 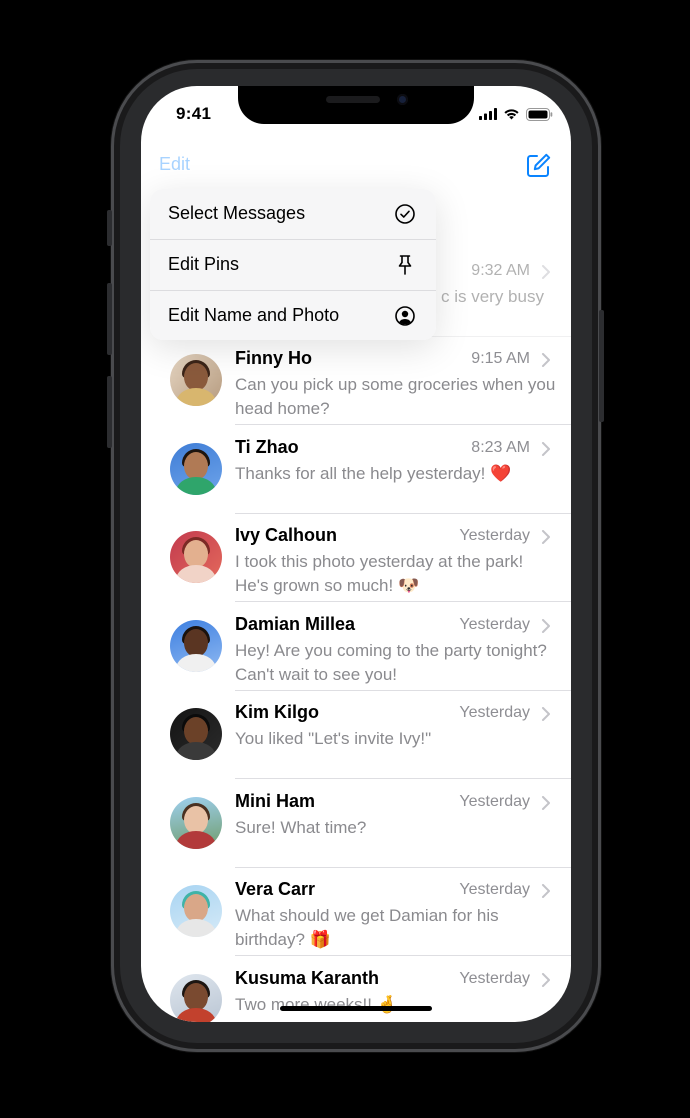 I want to click on conversation-time: 8:23 AM, so click(x=500, y=447).